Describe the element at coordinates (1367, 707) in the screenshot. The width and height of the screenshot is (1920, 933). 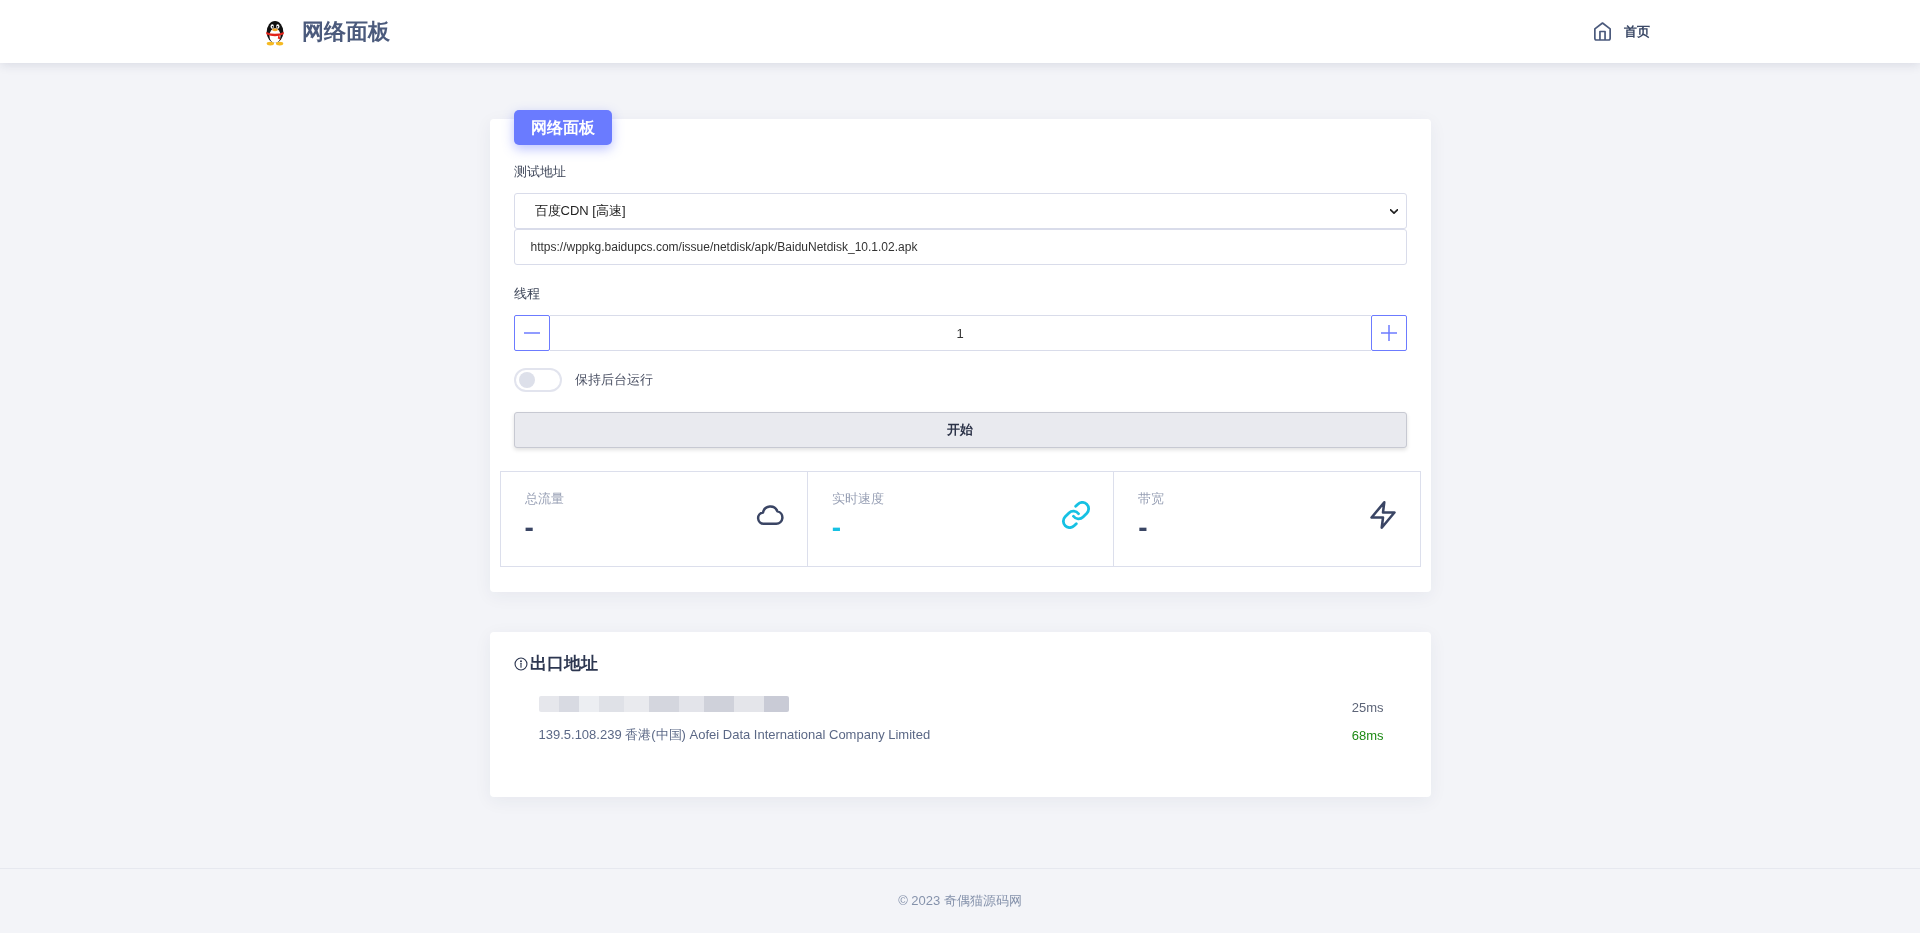
I see `latency-text: 25ms` at that location.